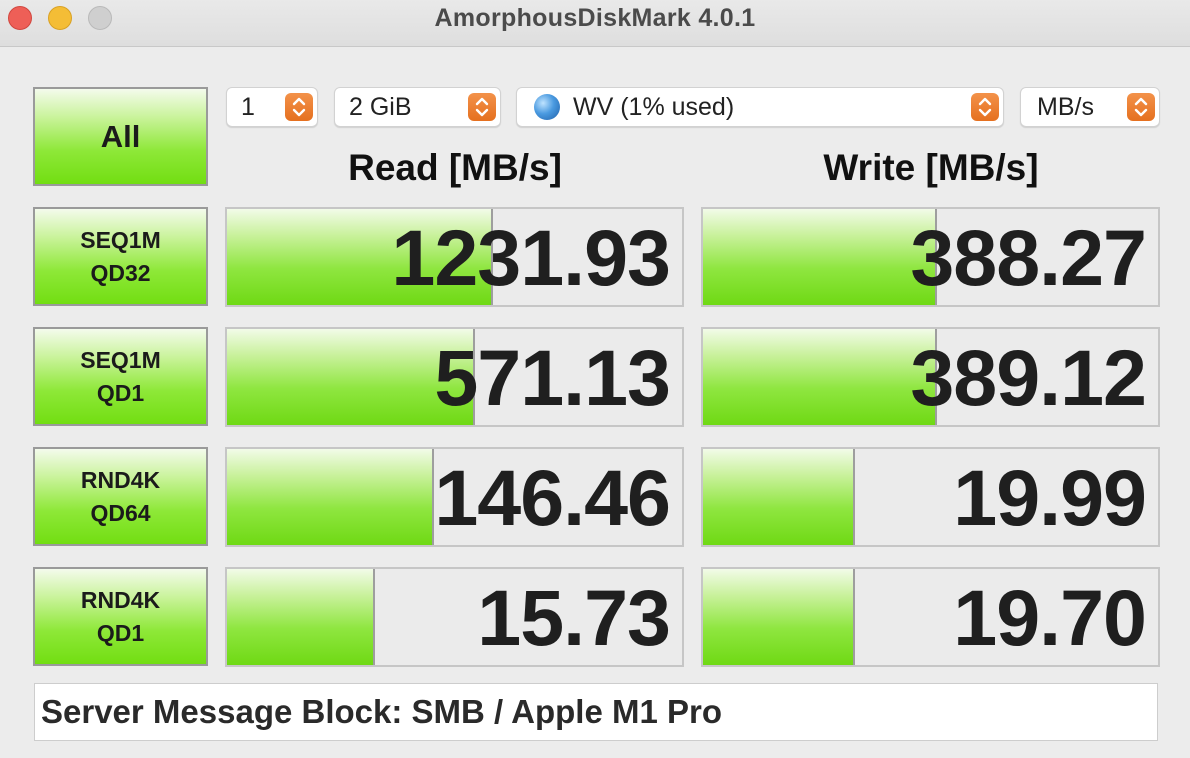  What do you see at coordinates (930, 617) in the screenshot?
I see `rnd4k-qd1-write-result: 19.70` at bounding box center [930, 617].